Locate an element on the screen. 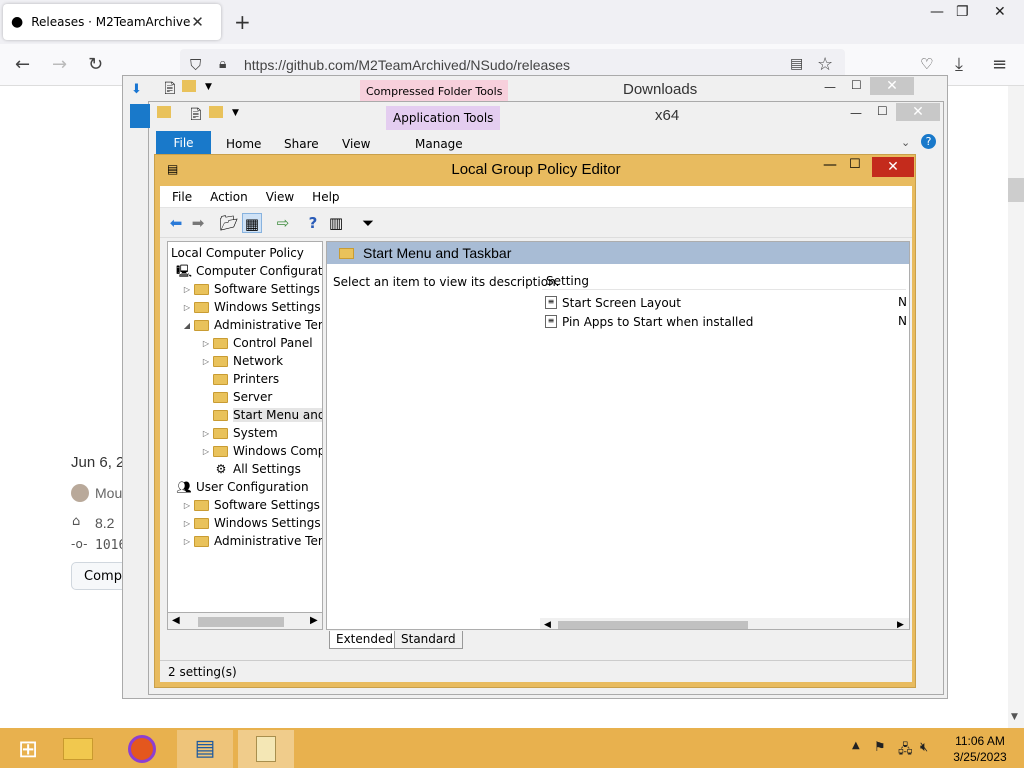 The height and width of the screenshot is (768, 1024). scroll-down-icon: ▼ is located at coordinates (1014, 717).